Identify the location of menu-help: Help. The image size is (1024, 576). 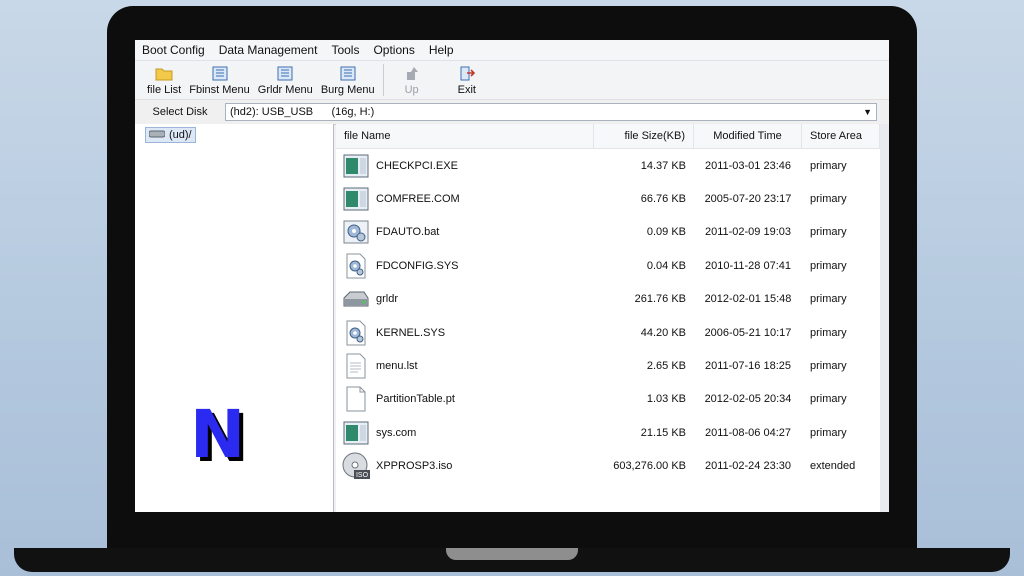
(441, 50).